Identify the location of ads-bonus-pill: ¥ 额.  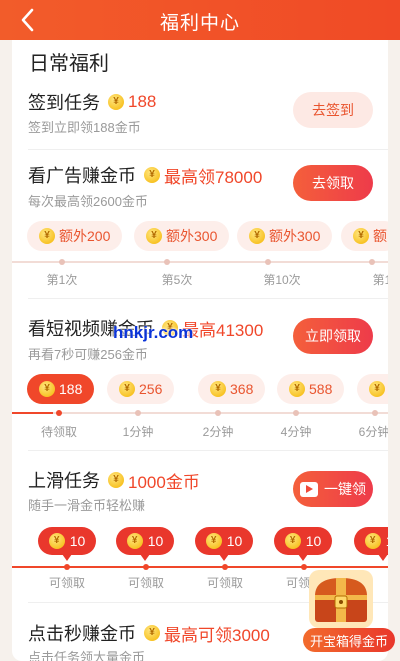
(364, 236).